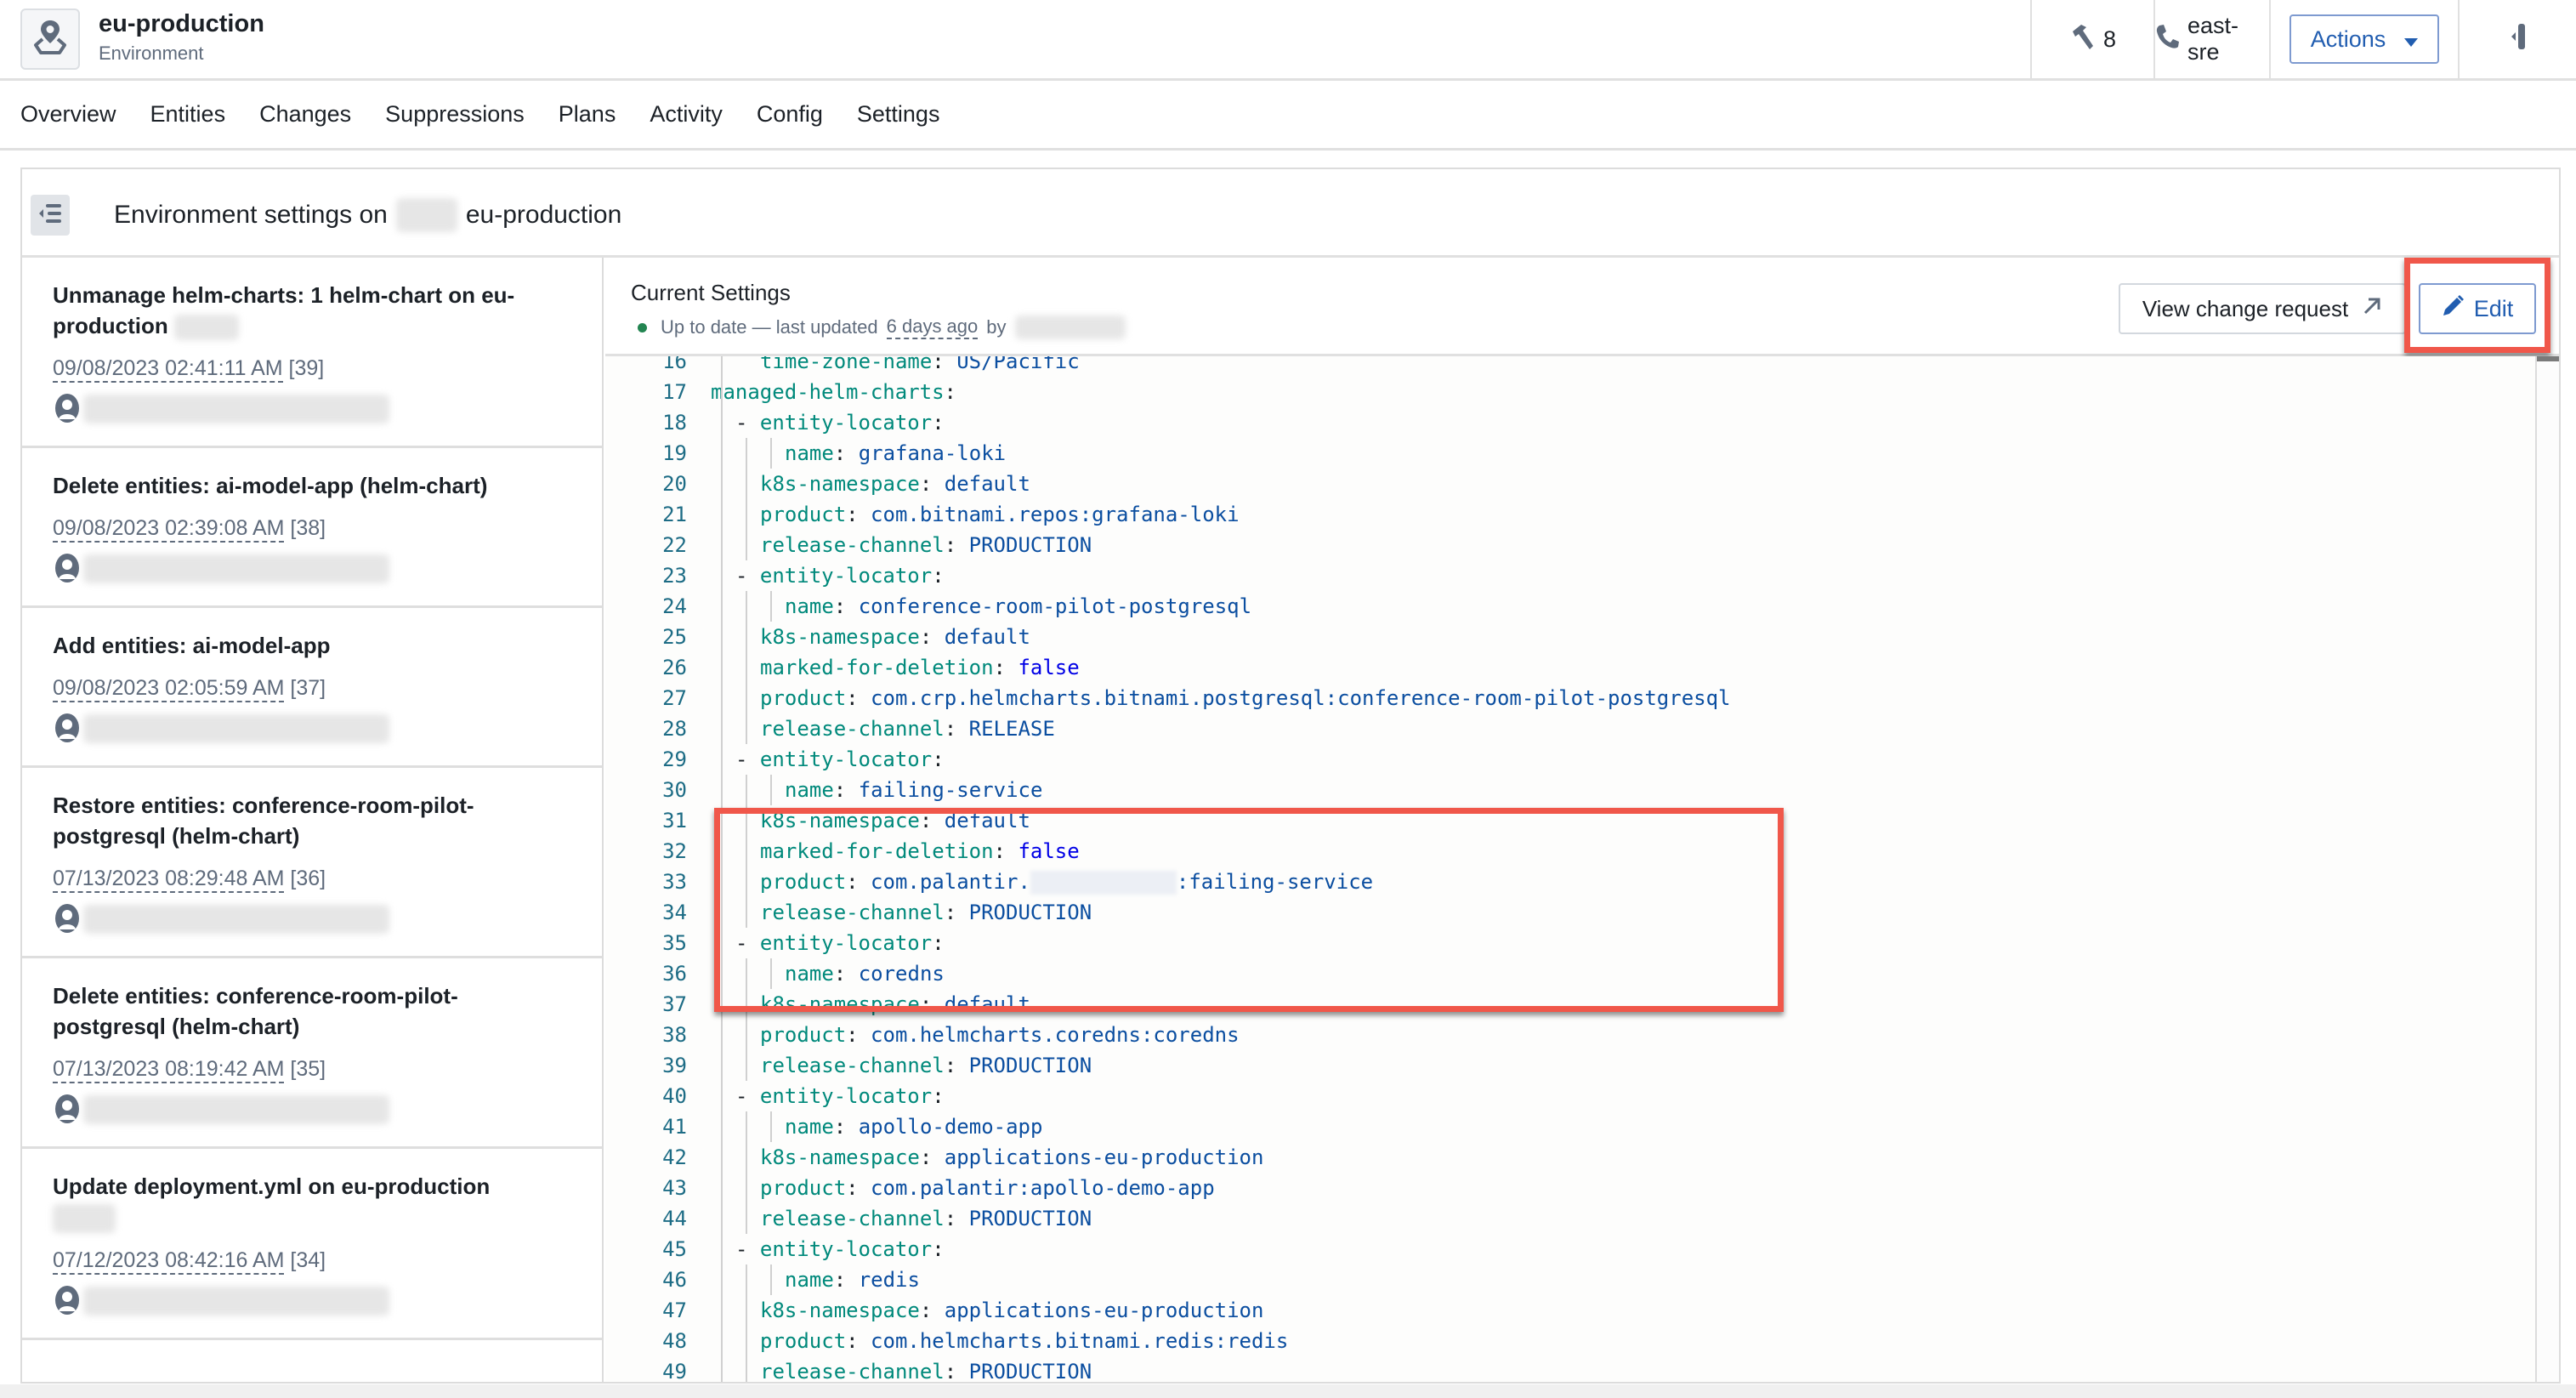 Image resolution: width=2576 pixels, height=1398 pixels. I want to click on tab-config: Config, so click(790, 114).